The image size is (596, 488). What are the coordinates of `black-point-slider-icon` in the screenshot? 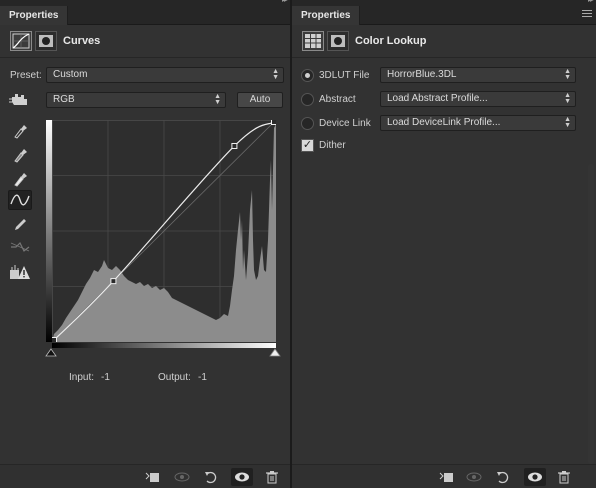 It's located at (51, 352).